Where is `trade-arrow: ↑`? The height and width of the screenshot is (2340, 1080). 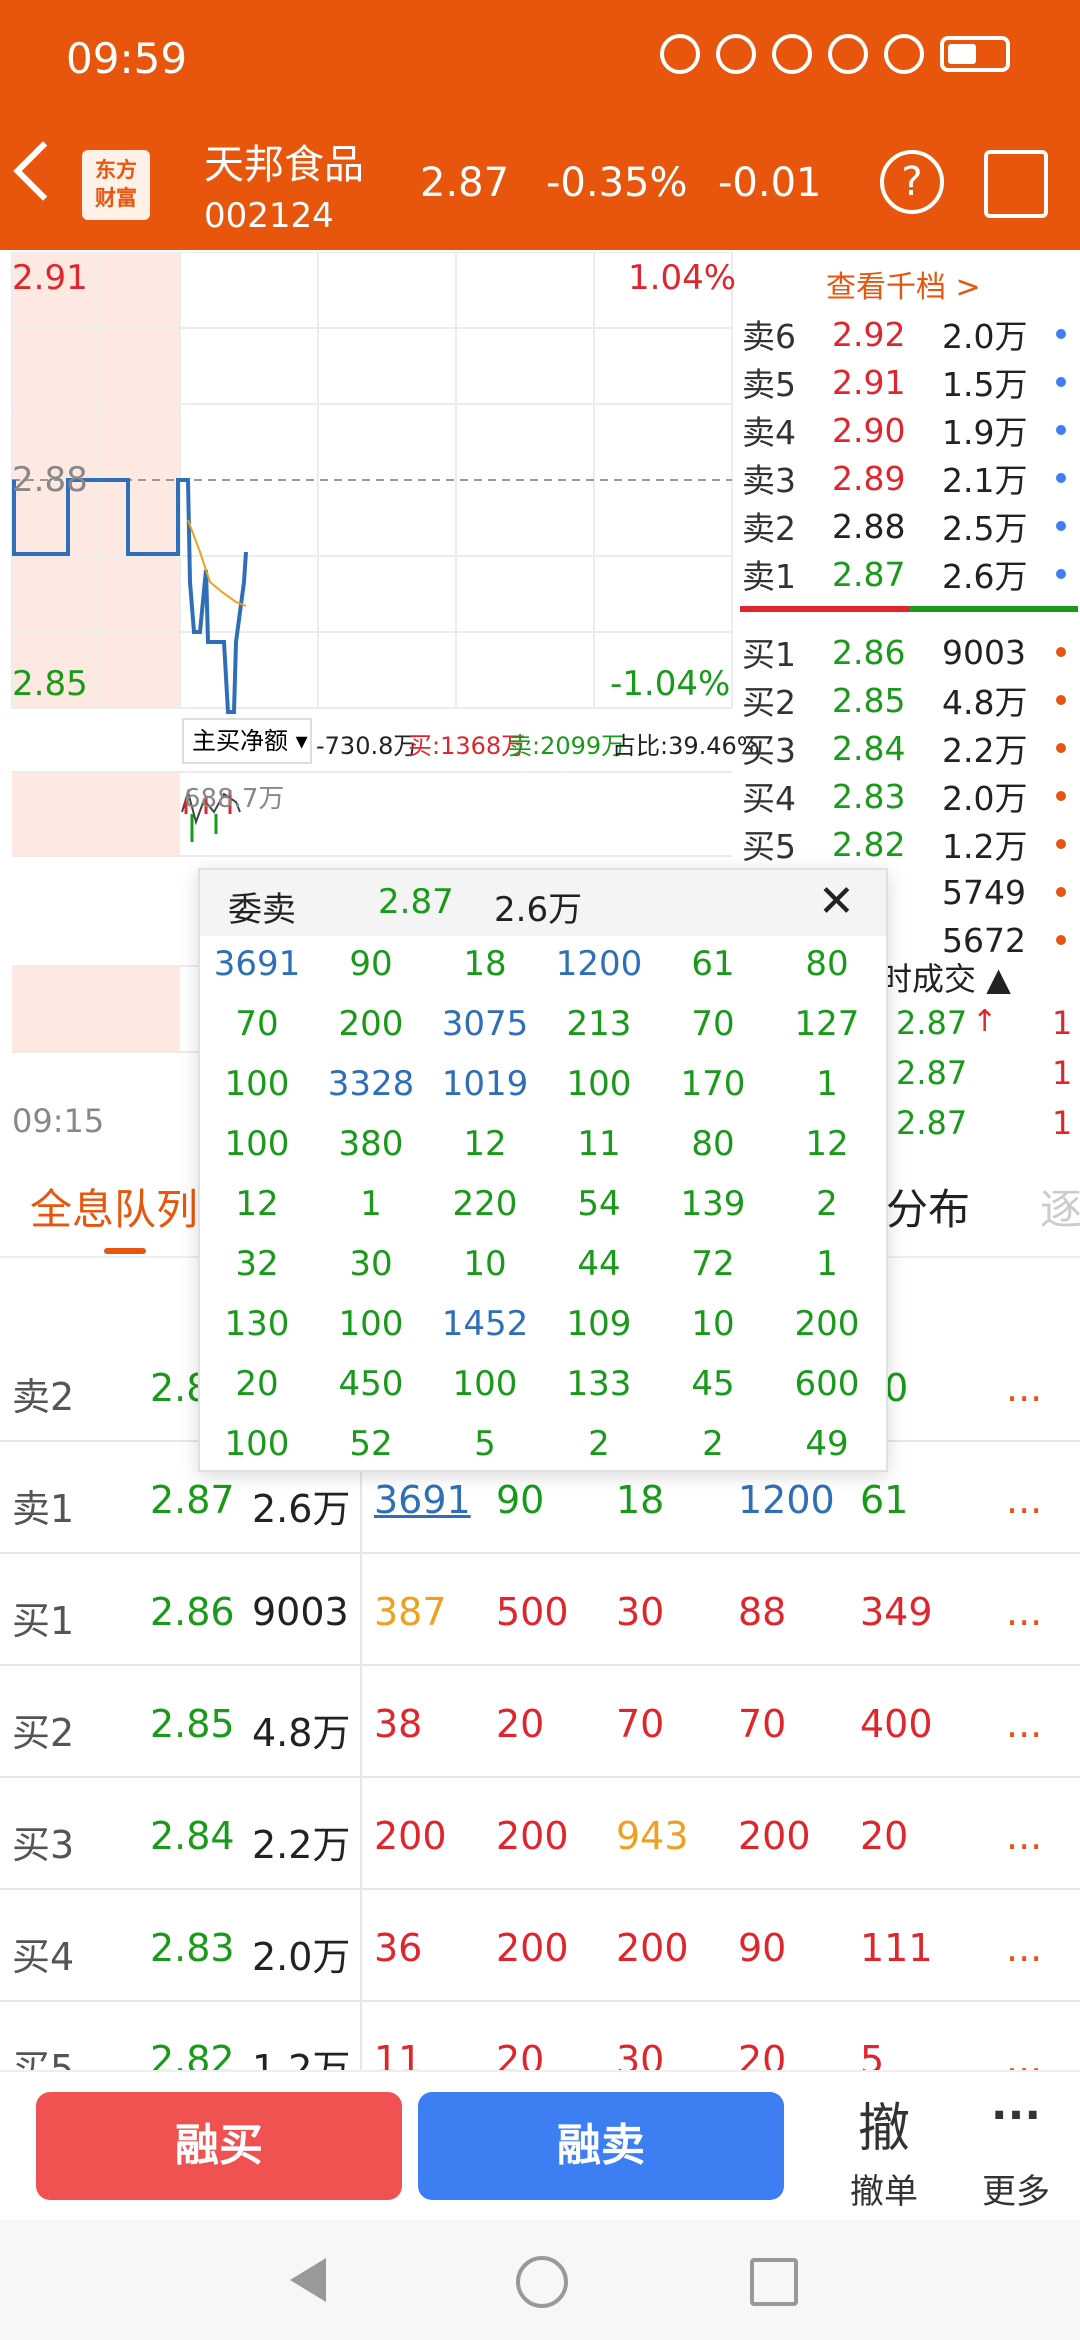
trade-arrow: ↑ is located at coordinates (985, 1021).